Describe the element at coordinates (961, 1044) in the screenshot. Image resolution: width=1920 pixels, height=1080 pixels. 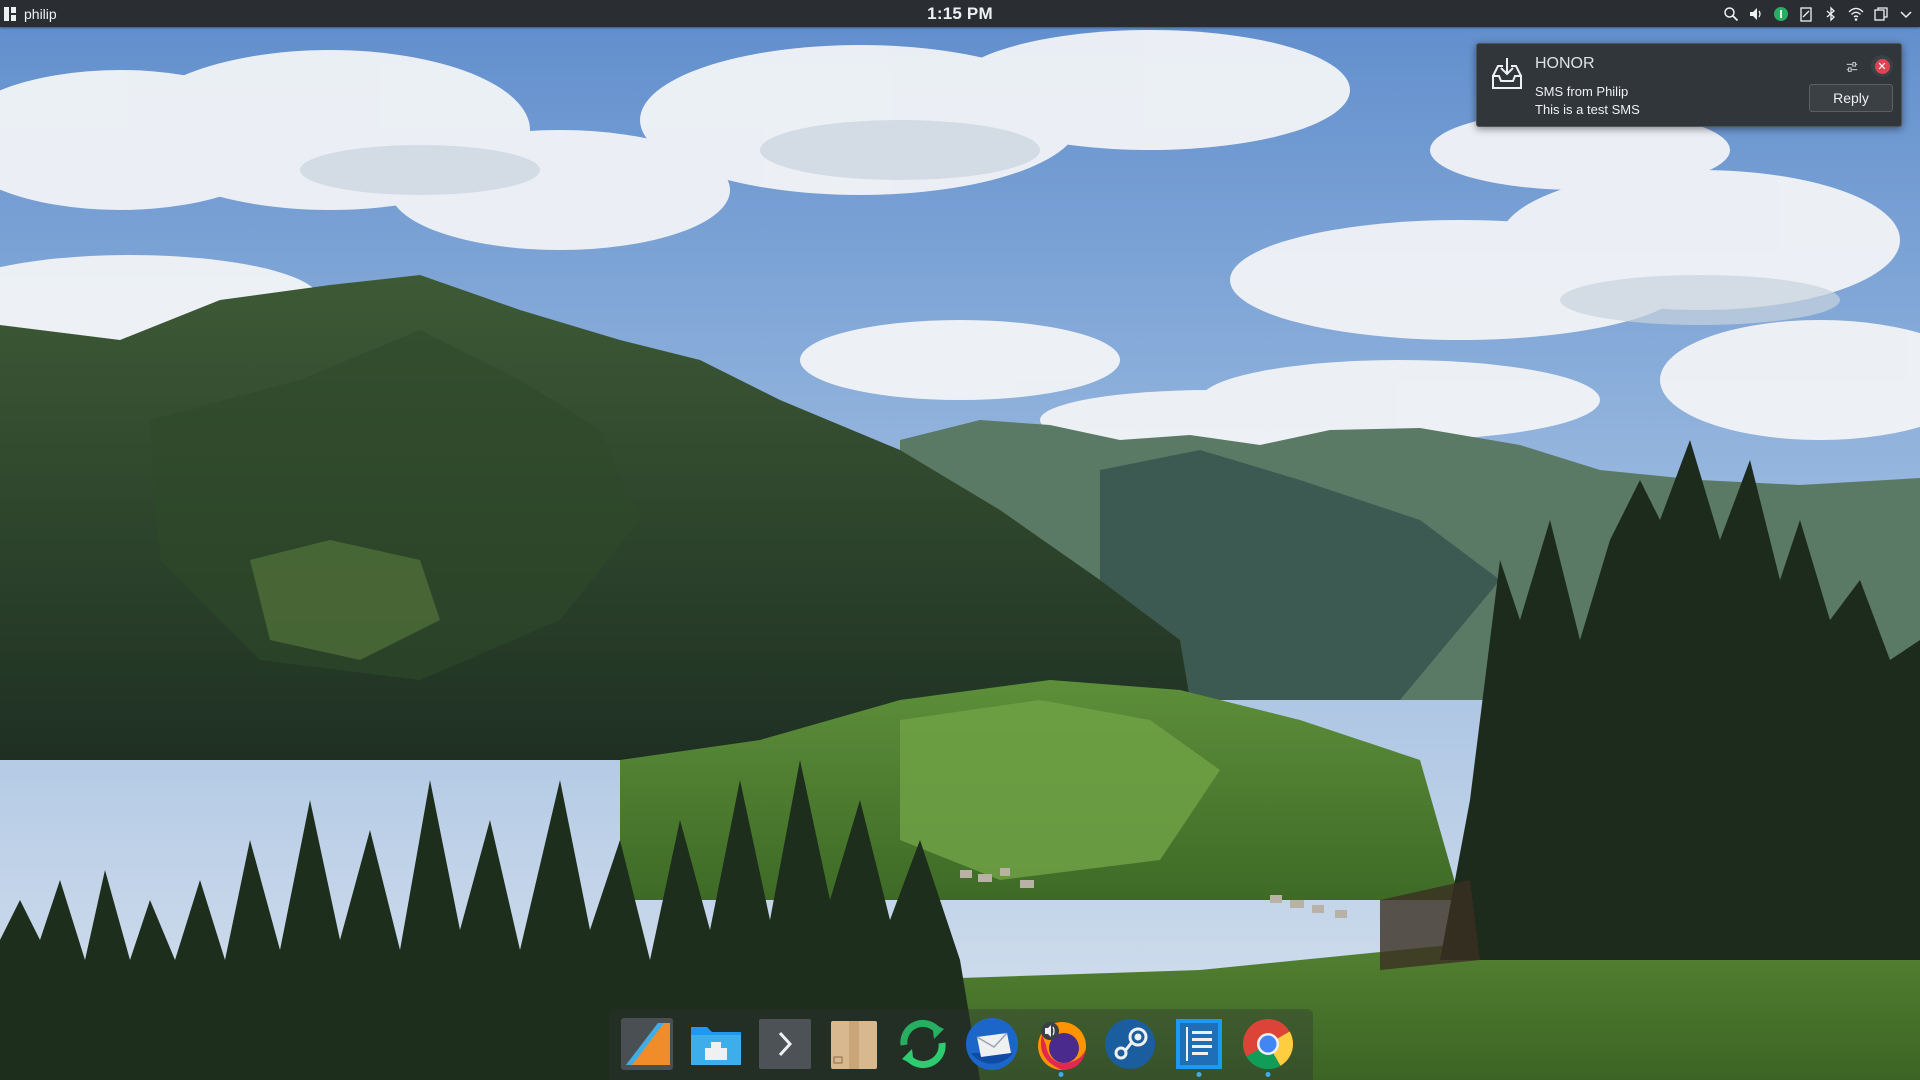
I see `dock` at that location.